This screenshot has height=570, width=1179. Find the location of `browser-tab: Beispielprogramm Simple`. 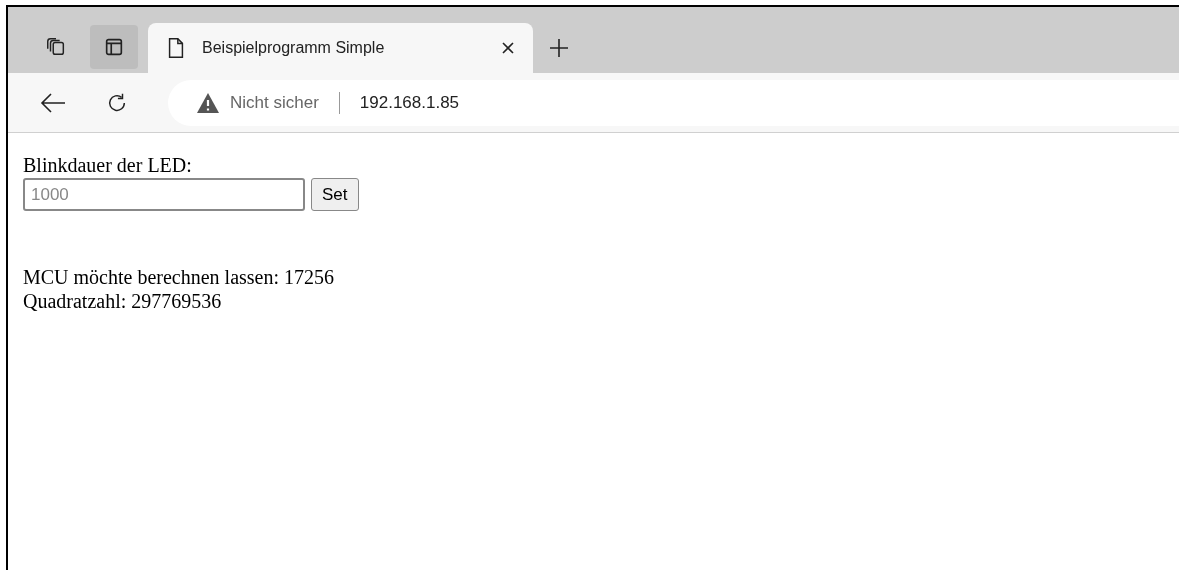

browser-tab: Beispielprogramm Simple is located at coordinates (340, 48).